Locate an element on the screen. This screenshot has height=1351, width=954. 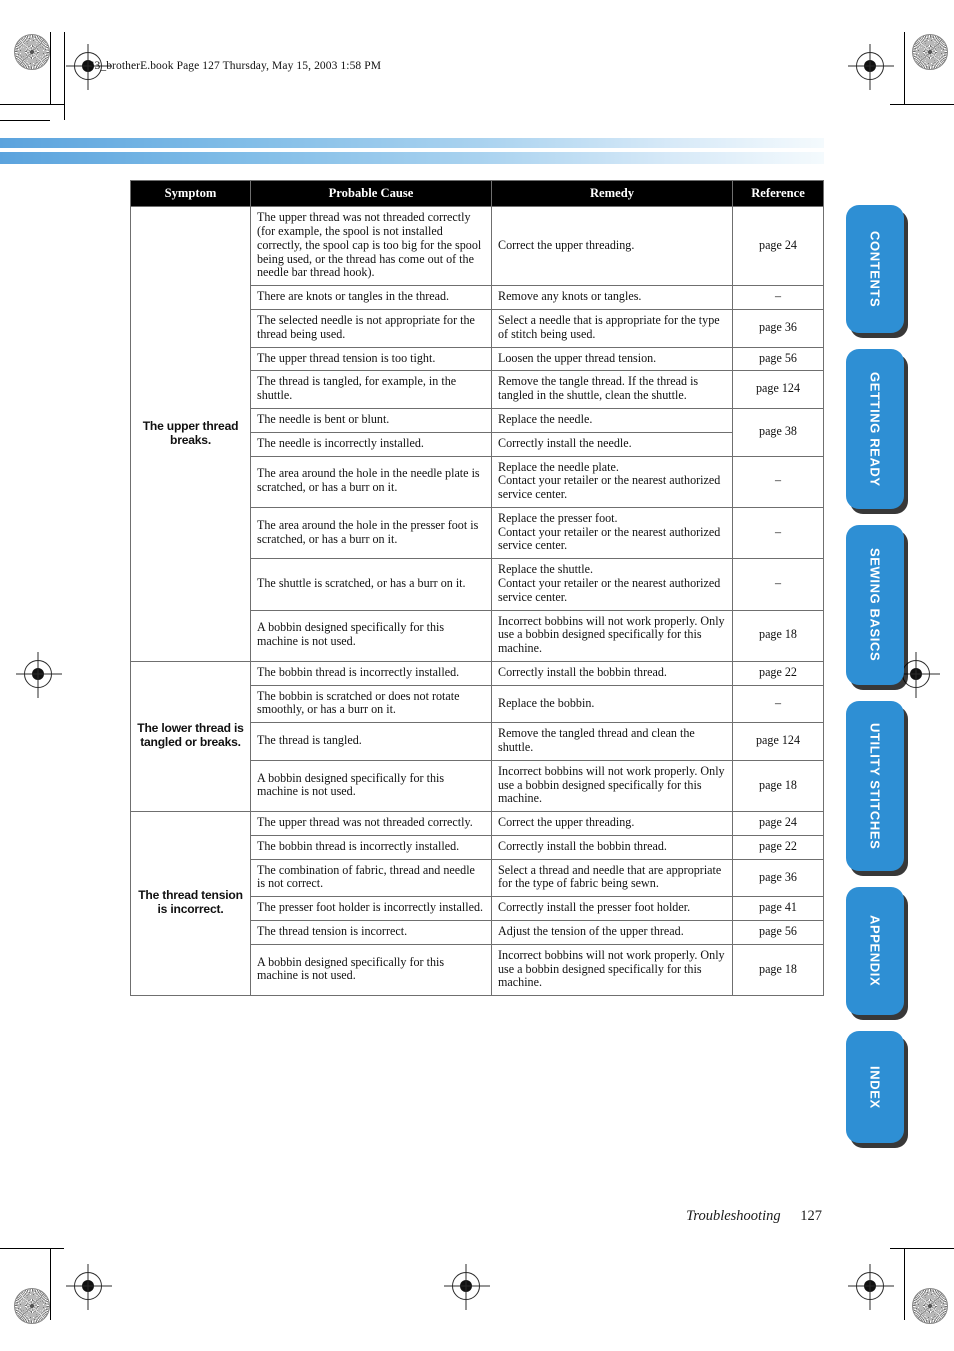
column-header-symptom: Symptom is located at coordinates (190, 193).